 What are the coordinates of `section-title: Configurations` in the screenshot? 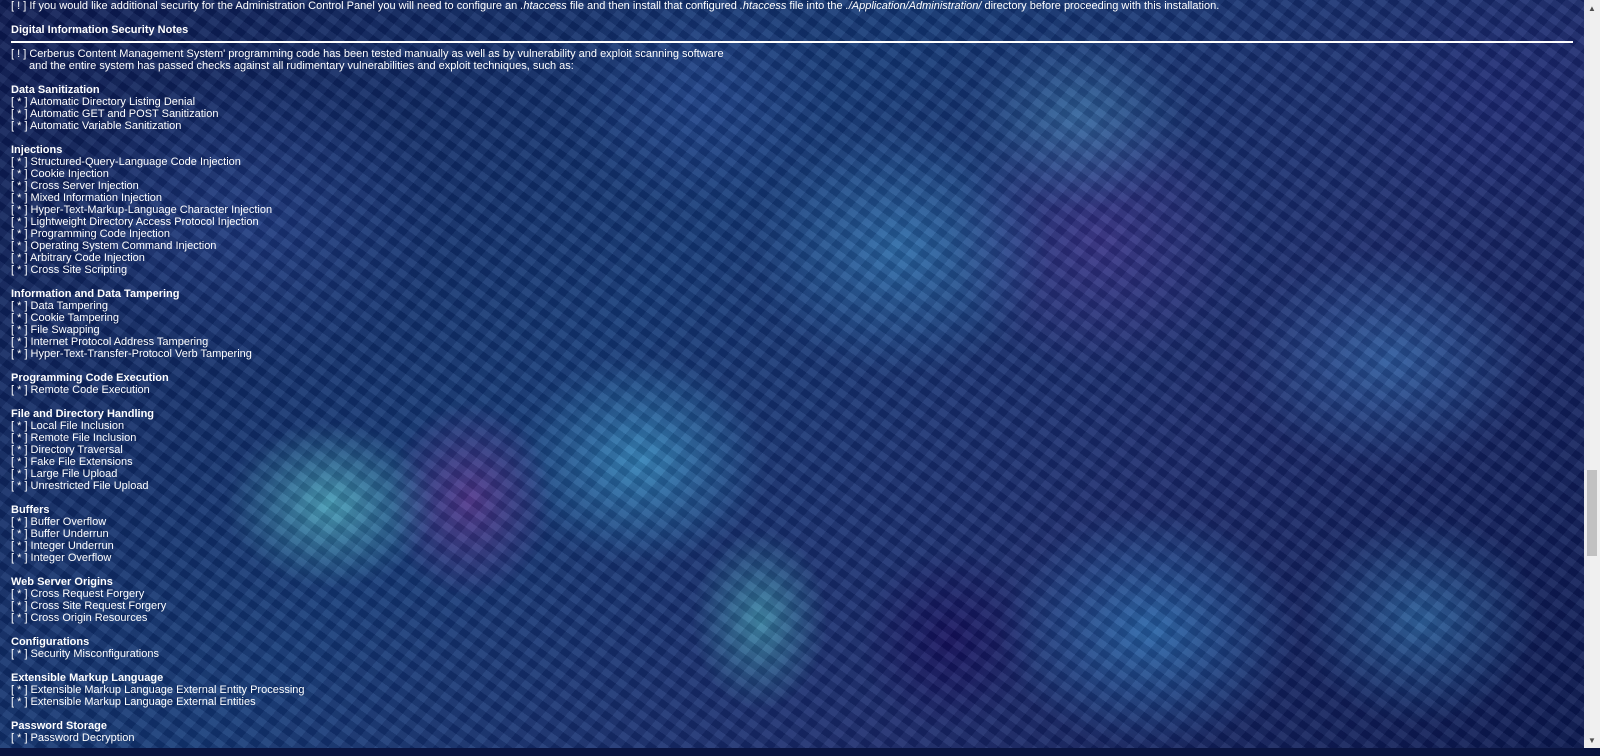 It's located at (50, 642).